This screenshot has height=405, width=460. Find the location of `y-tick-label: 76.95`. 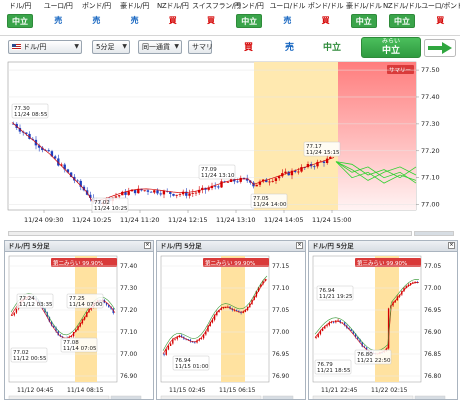

y-tick-label: 76.95 is located at coordinates (432, 310).